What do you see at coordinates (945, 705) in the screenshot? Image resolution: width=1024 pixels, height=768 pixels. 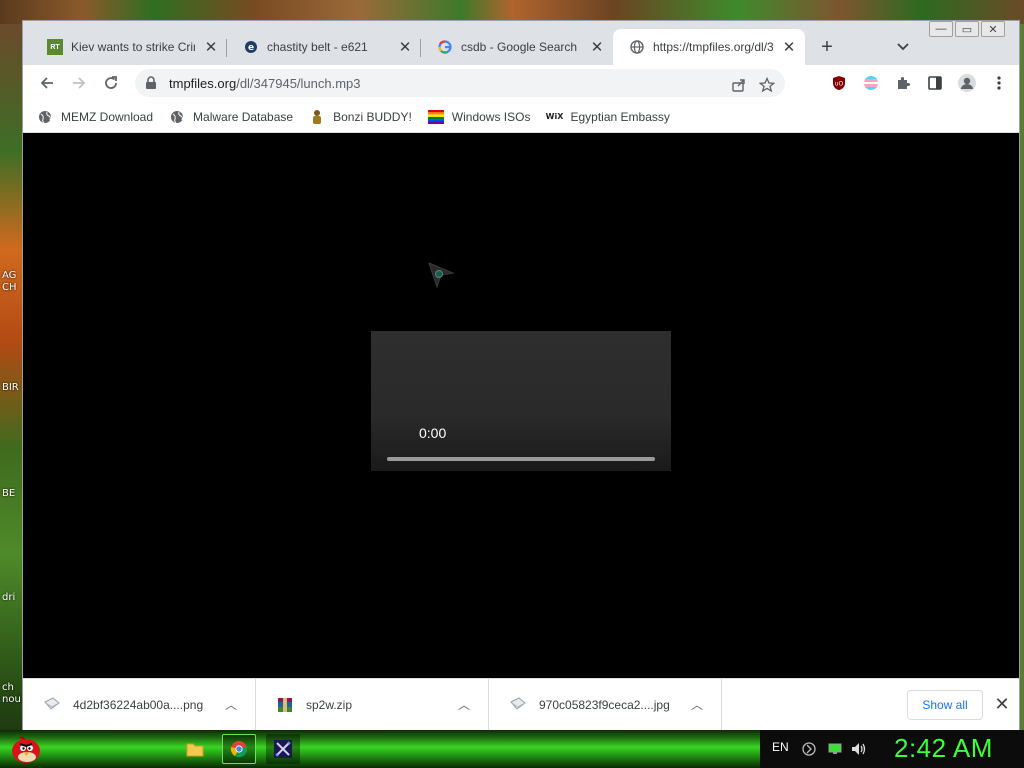 I see `show-all-downloads-button: Show all` at bounding box center [945, 705].